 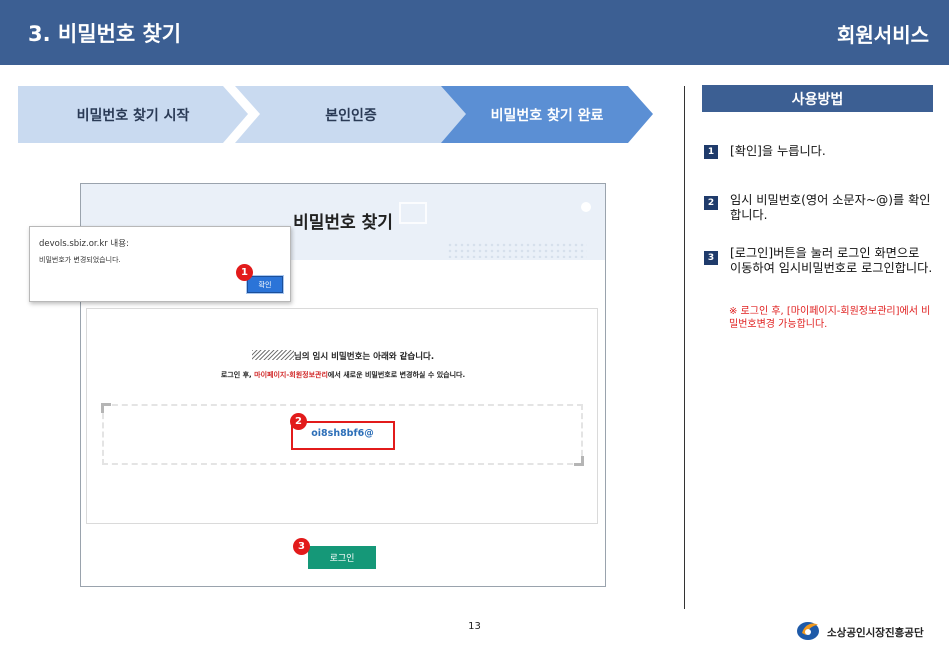 What do you see at coordinates (830, 207) in the screenshot?
I see `instruction-text: 임시 비밀번호(영어 소문자~@)를 확인합니다.` at bounding box center [830, 207].